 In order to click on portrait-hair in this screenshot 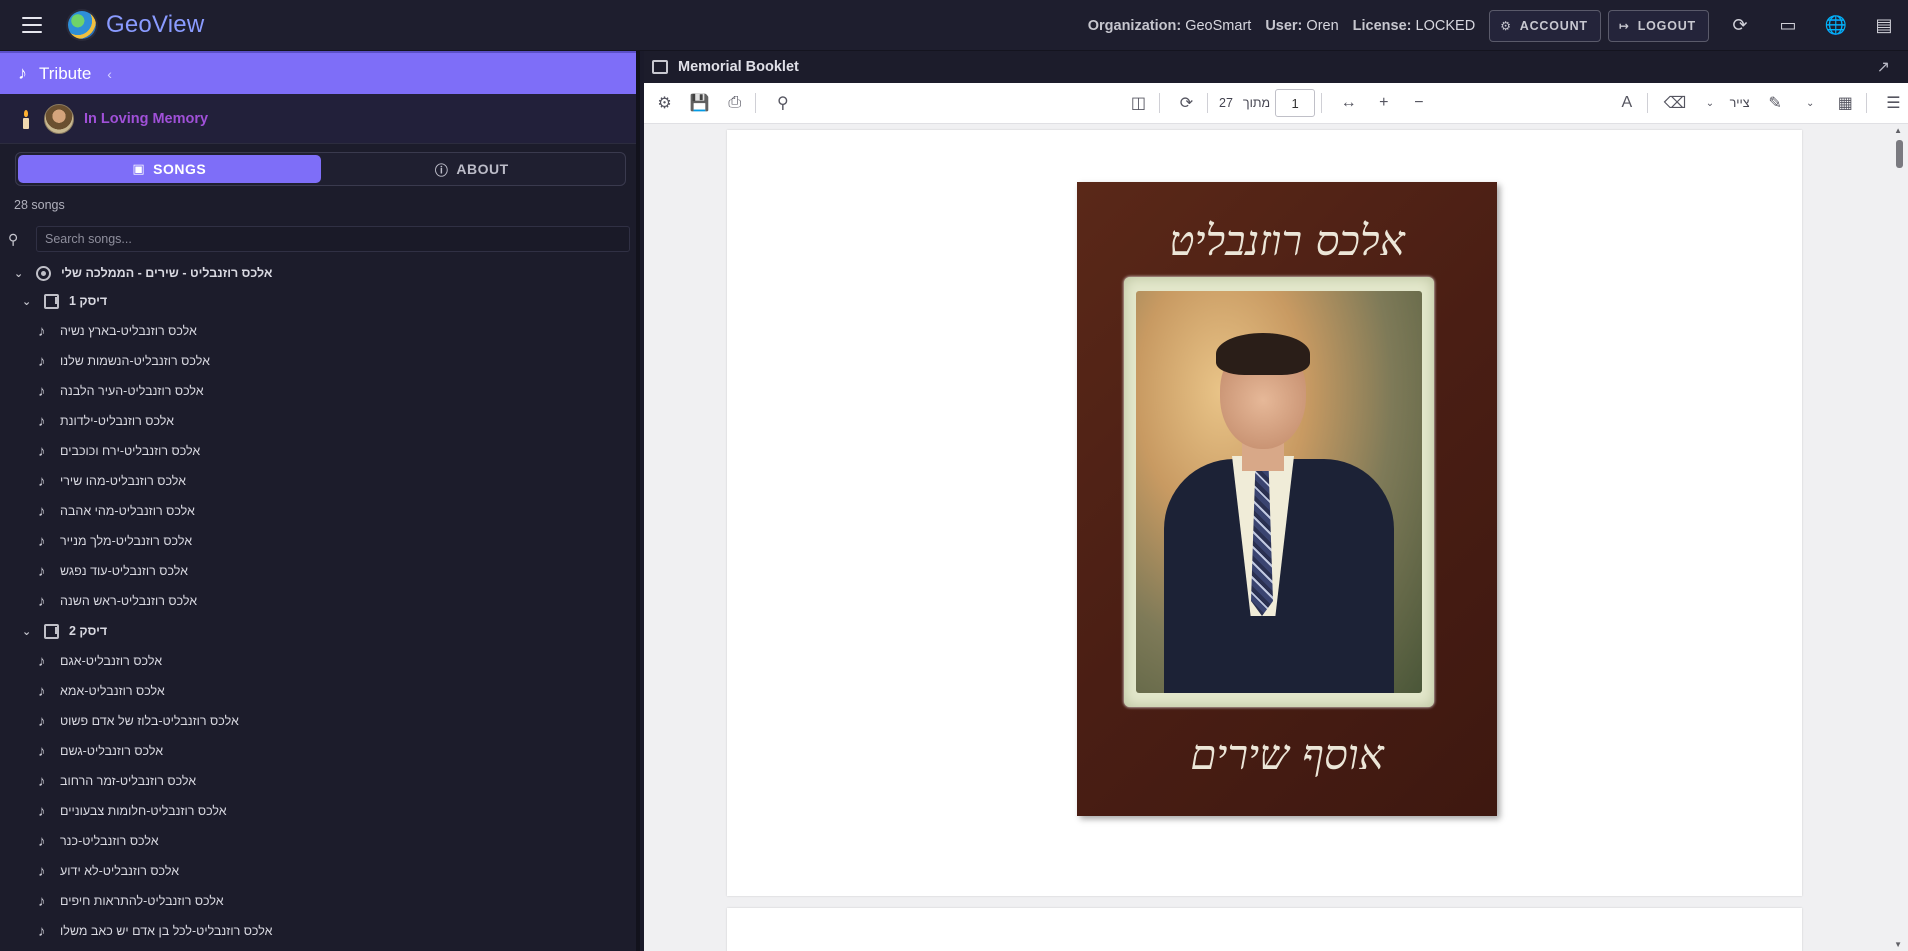, I will do `click(1263, 354)`.